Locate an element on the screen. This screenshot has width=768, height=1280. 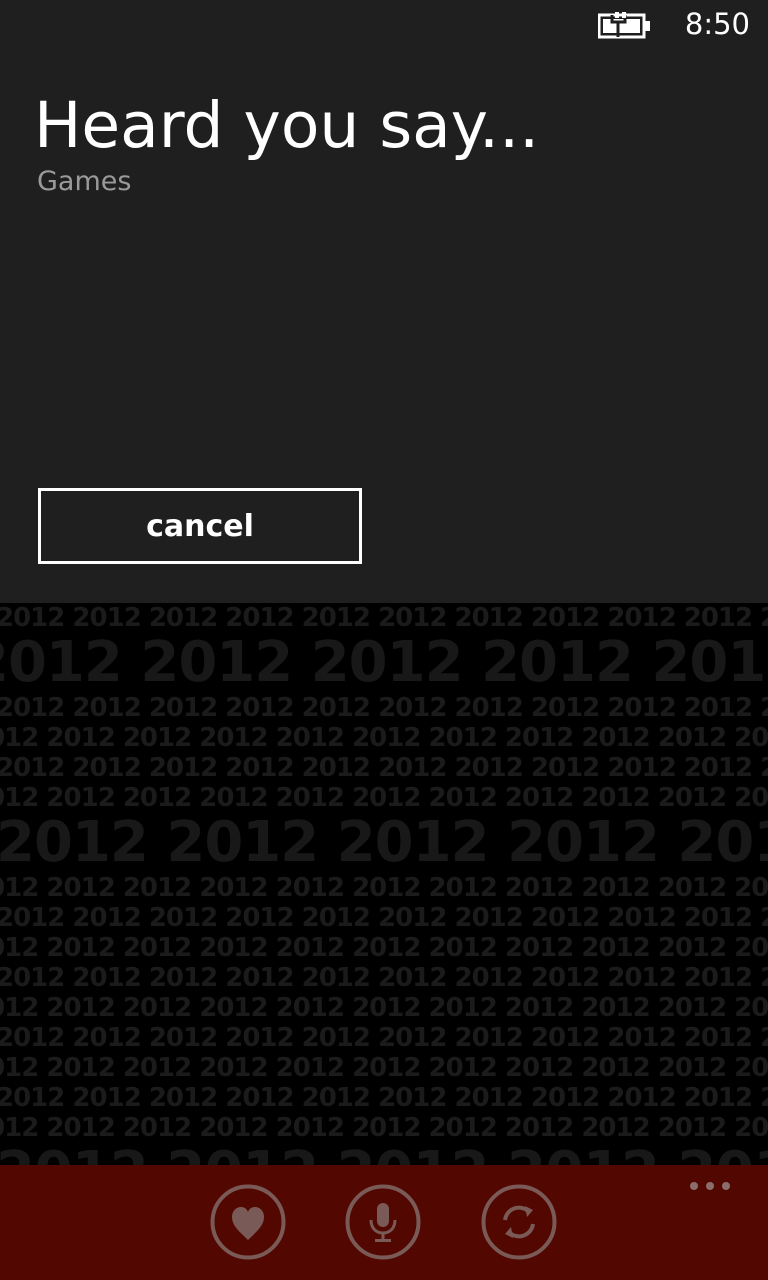
status-time: 8:50 is located at coordinates (717, 24).